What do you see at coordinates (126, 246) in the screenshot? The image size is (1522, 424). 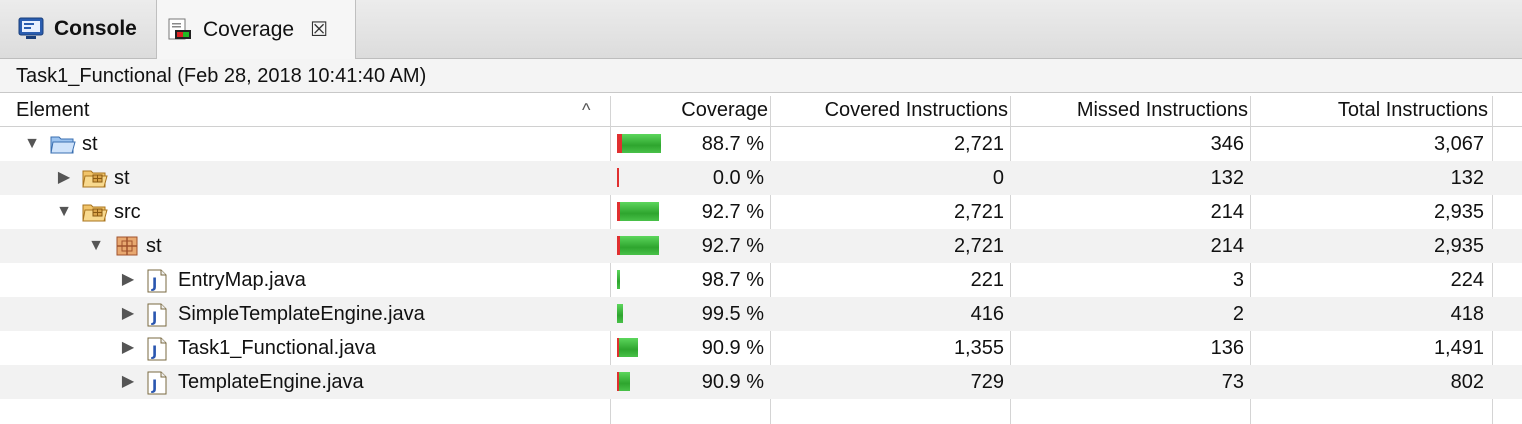 I see `package-icon` at bounding box center [126, 246].